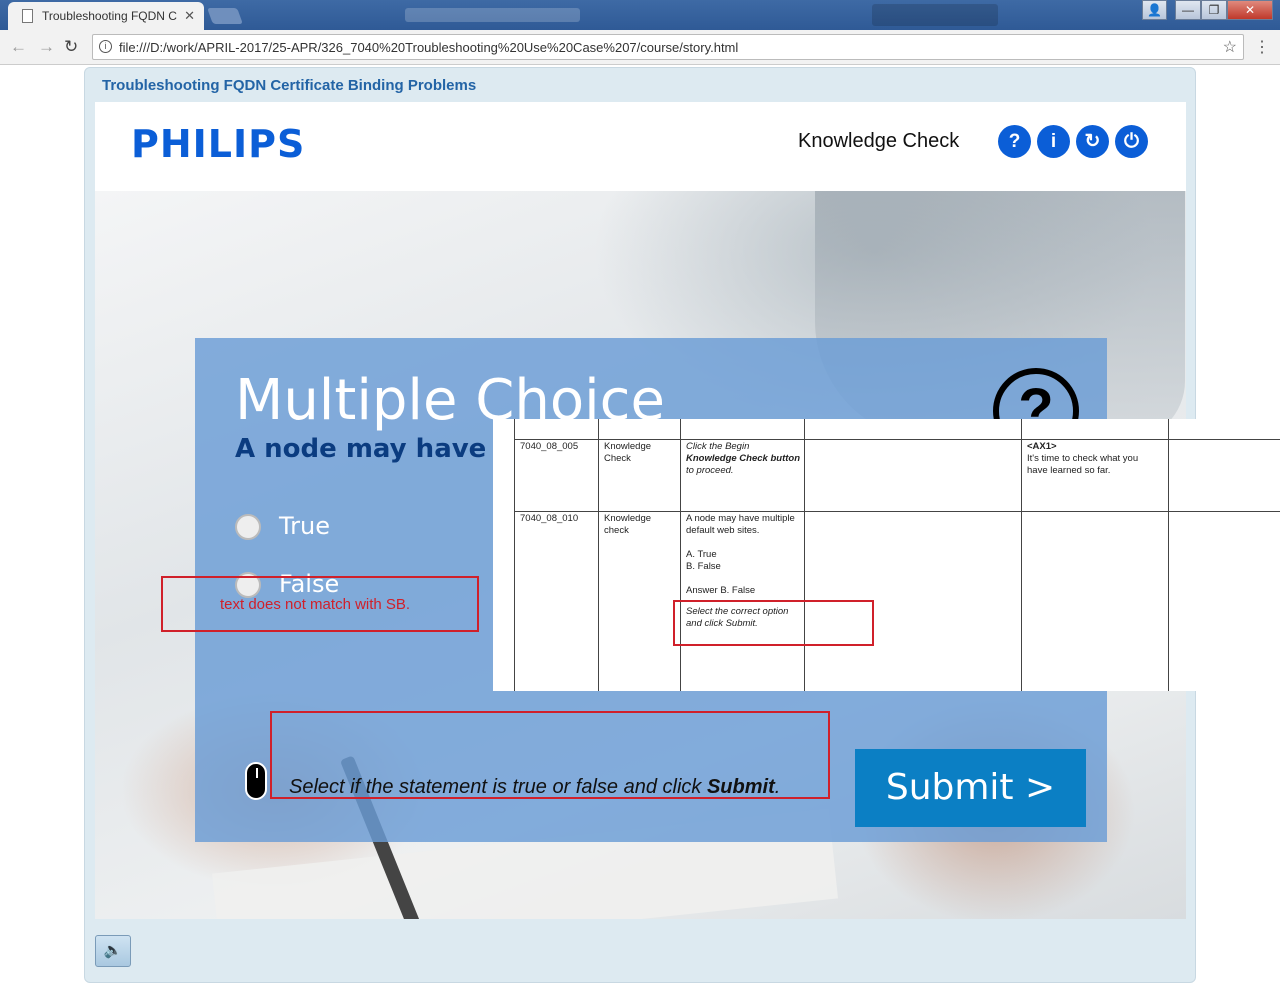  Describe the element at coordinates (256, 781) in the screenshot. I see `mouse-icon` at that location.